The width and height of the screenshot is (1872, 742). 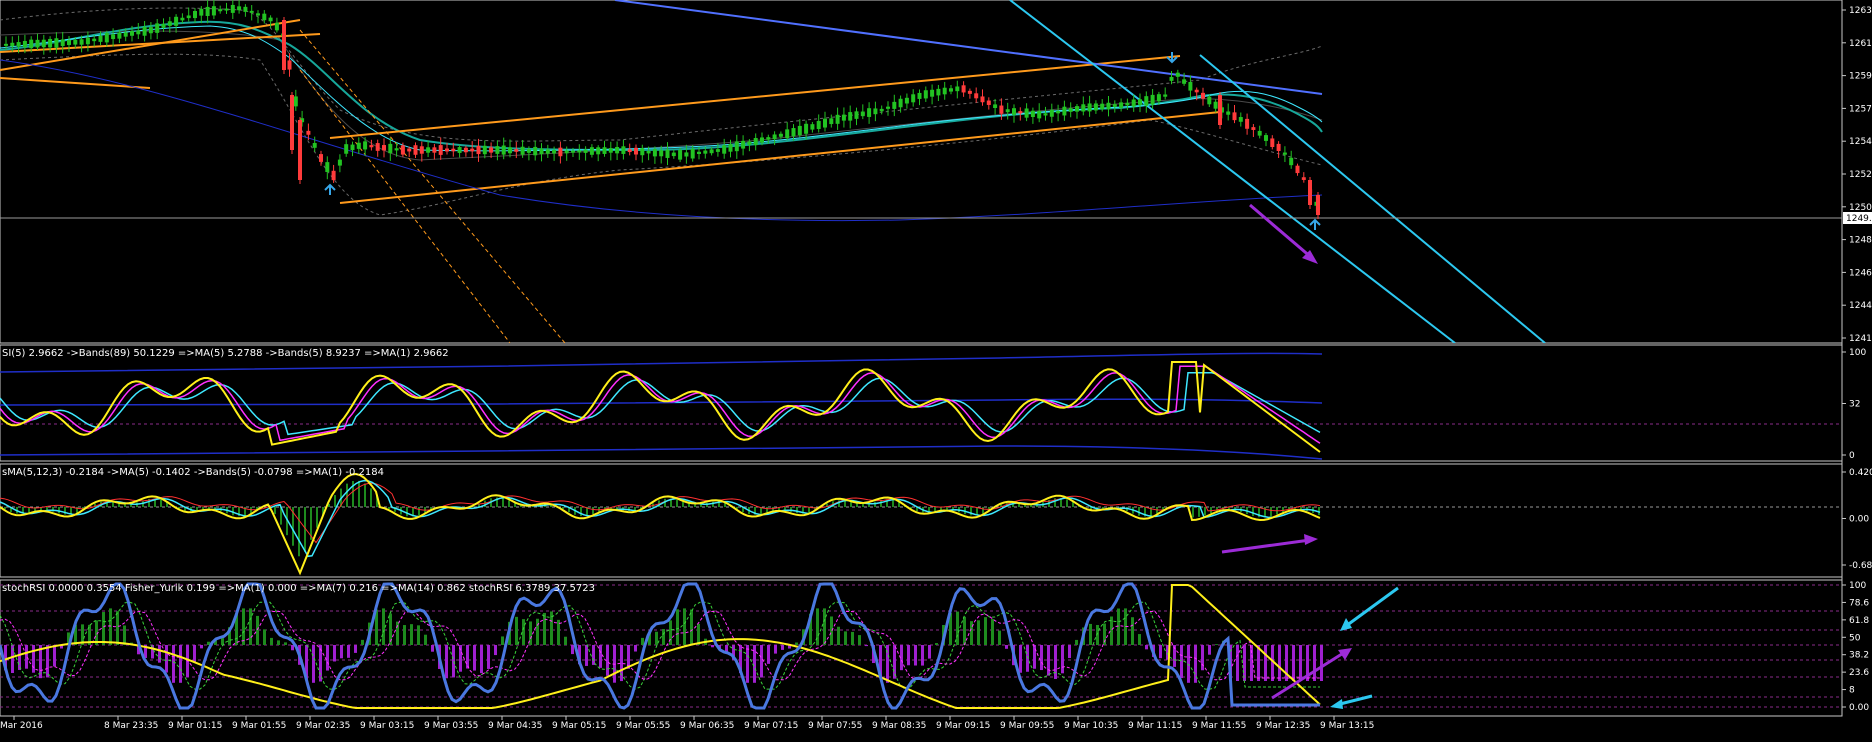 I want to click on panel2-content, so click(x=921, y=523).